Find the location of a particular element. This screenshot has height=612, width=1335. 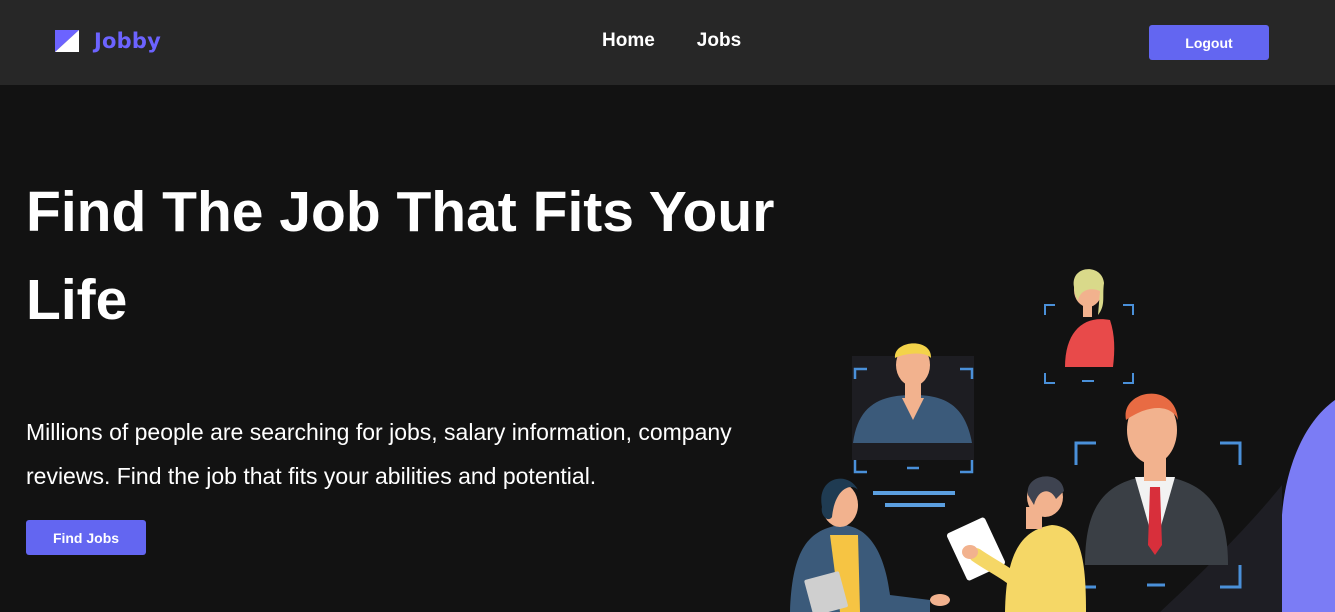

candidate-businessman-card is located at coordinates (1158, 491).